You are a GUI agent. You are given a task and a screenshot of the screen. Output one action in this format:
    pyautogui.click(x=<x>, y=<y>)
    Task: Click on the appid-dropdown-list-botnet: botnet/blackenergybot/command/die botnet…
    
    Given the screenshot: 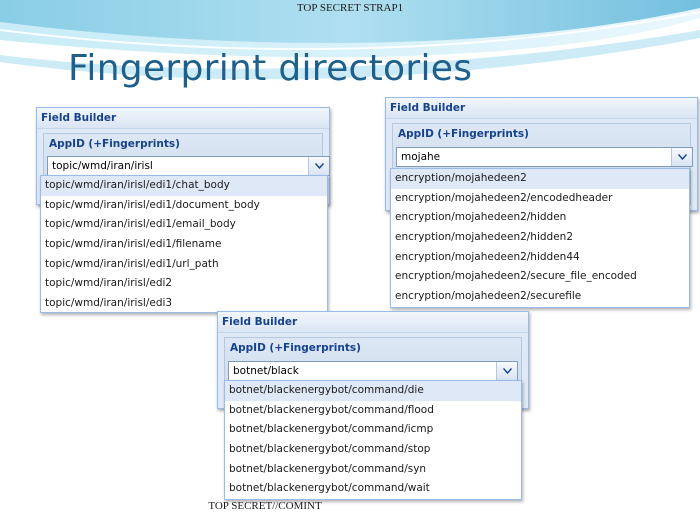 What is the action you would take?
    pyautogui.click(x=373, y=440)
    